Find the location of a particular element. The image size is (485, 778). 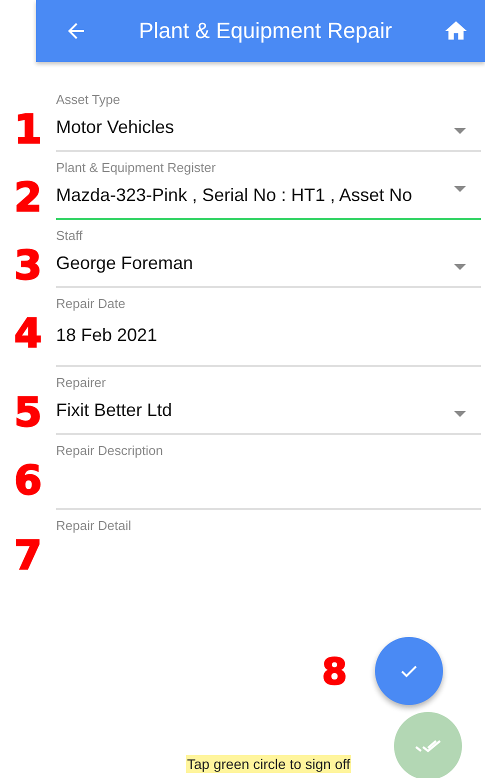

dropdown-field: Plant & Equipment Register Mazda-323-Pink , Serial No : HT1 , Asset No is located at coordinates (268, 190).